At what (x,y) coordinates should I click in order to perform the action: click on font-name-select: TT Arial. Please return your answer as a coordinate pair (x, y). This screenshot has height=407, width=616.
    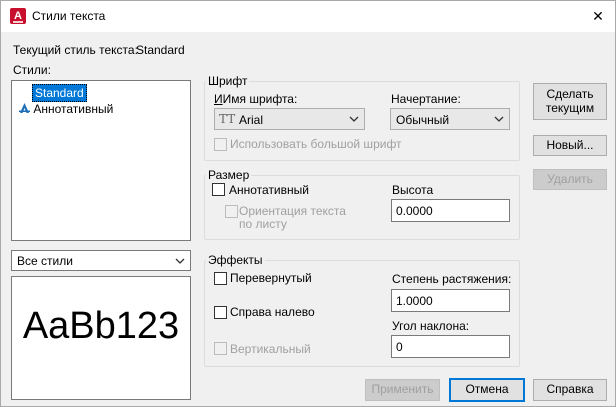
    Looking at the image, I should click on (289, 119).